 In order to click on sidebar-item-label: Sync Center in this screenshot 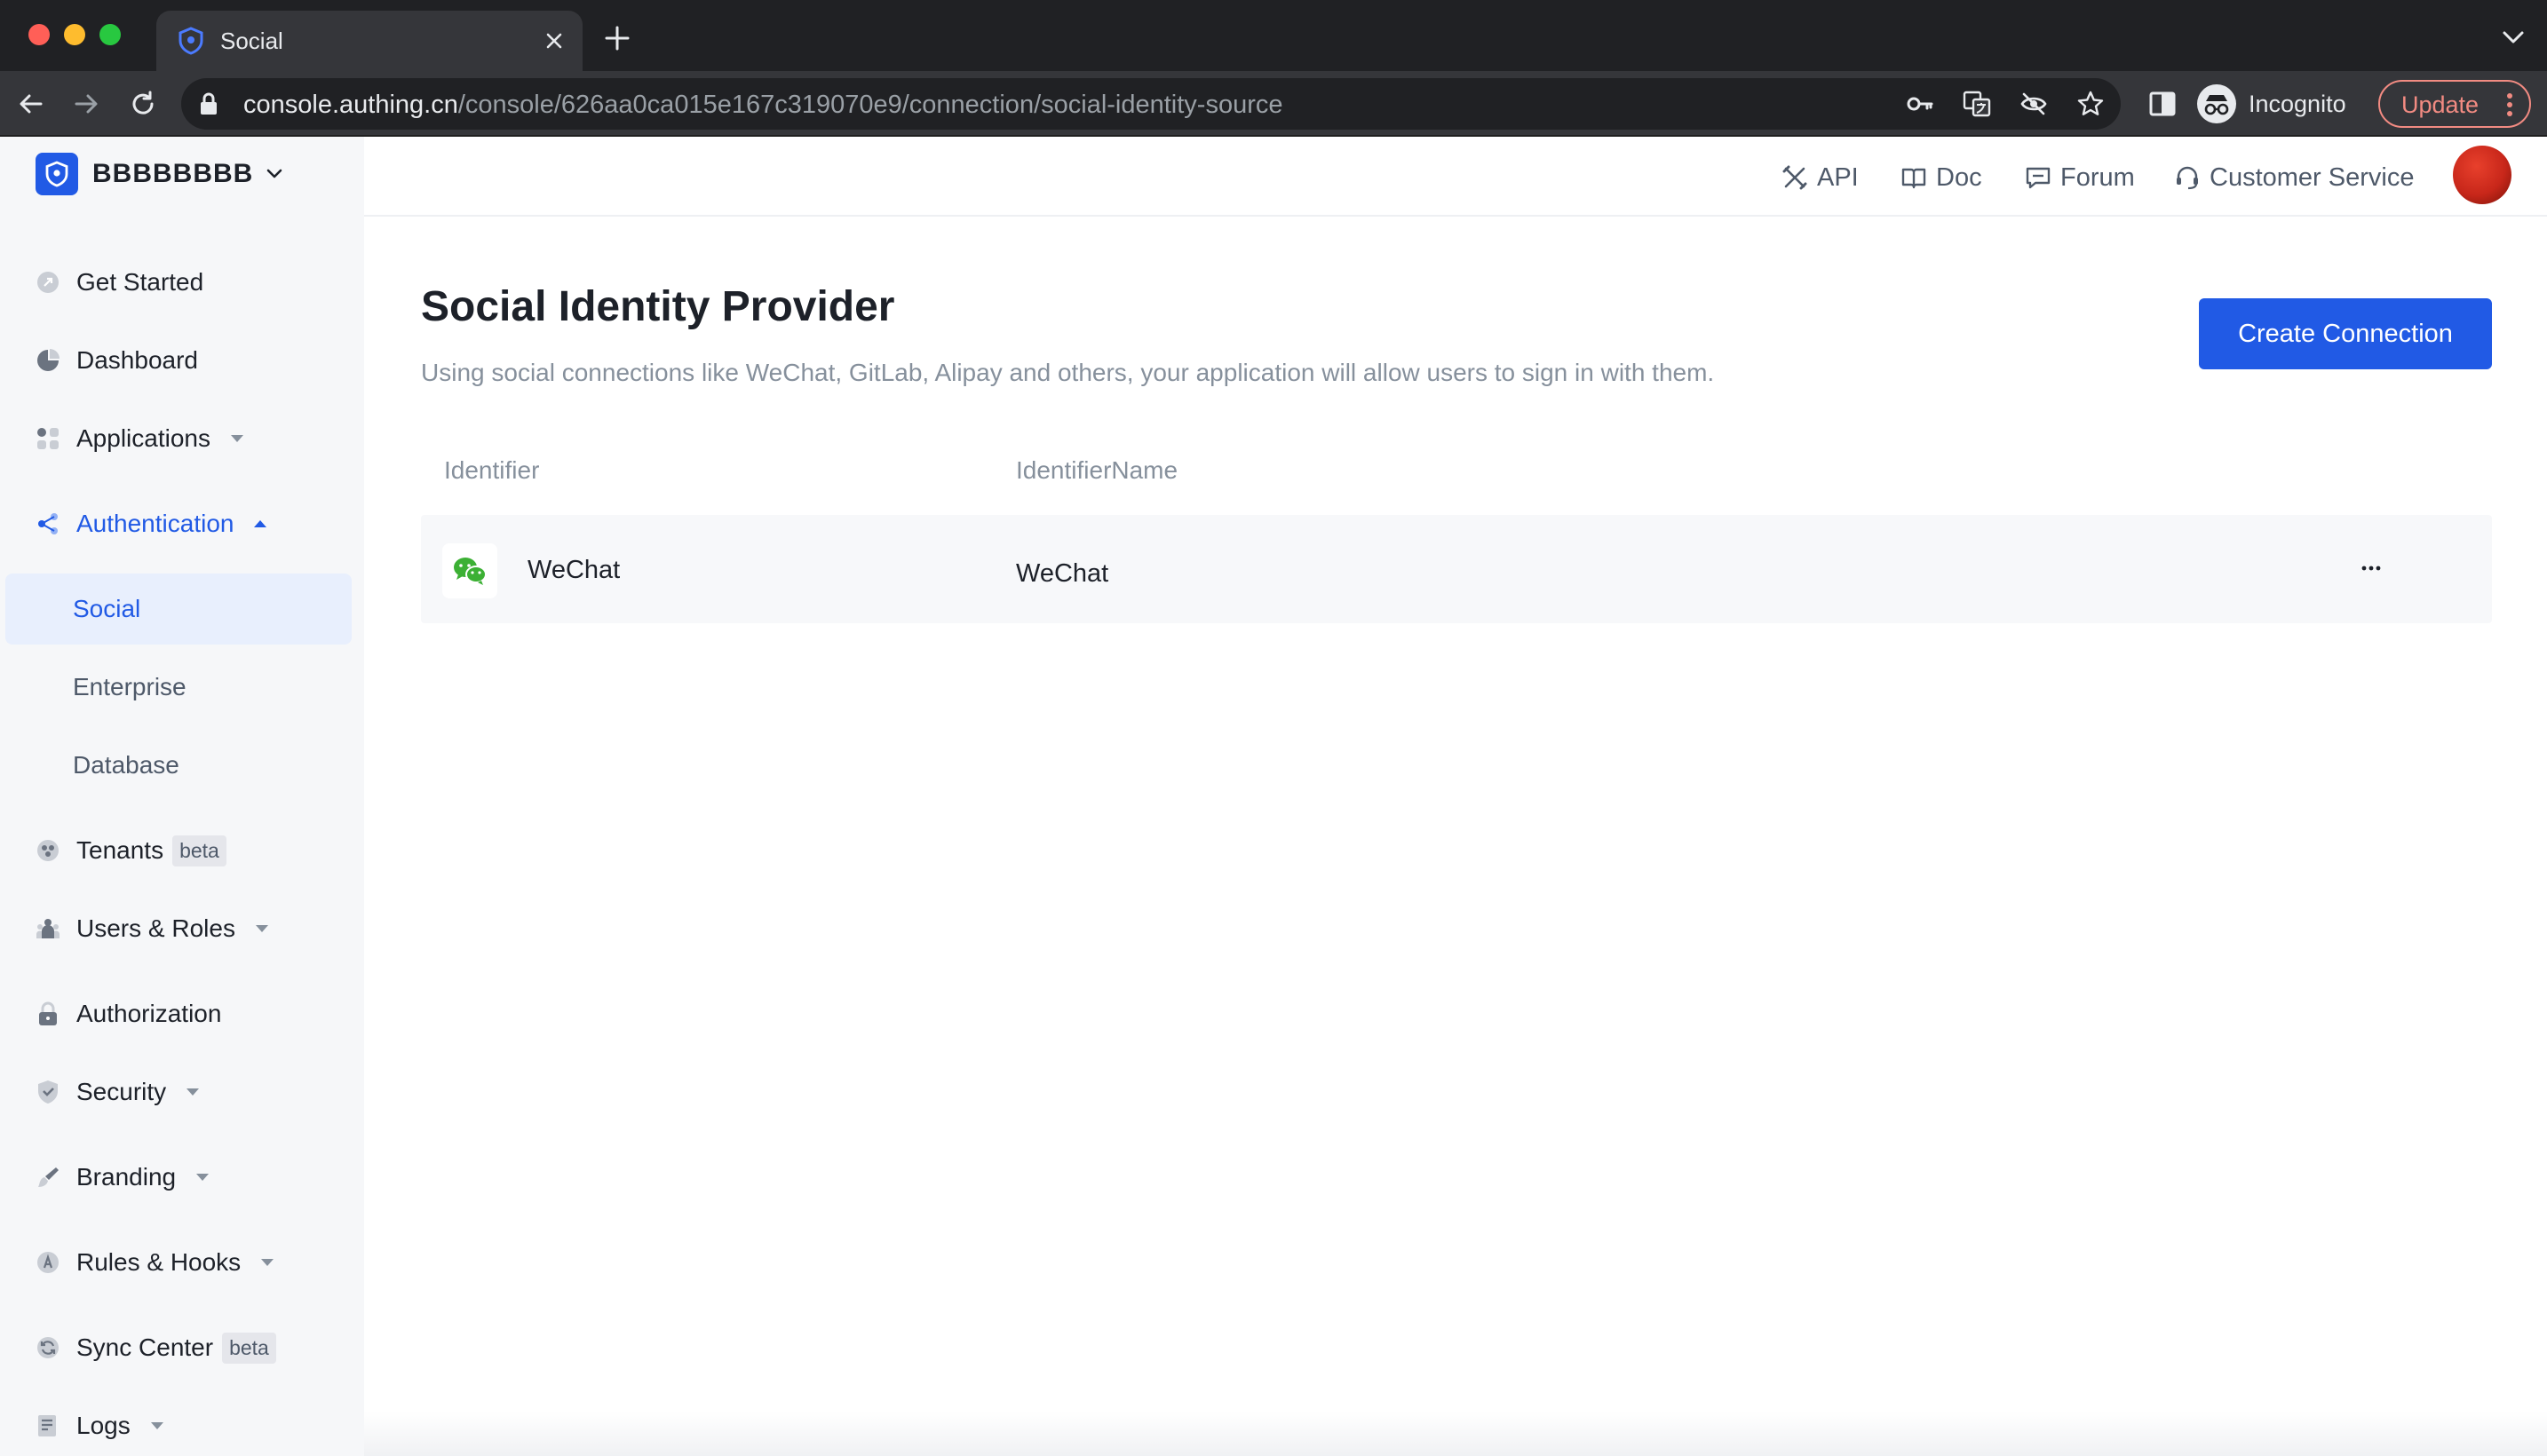, I will do `click(145, 1347)`.